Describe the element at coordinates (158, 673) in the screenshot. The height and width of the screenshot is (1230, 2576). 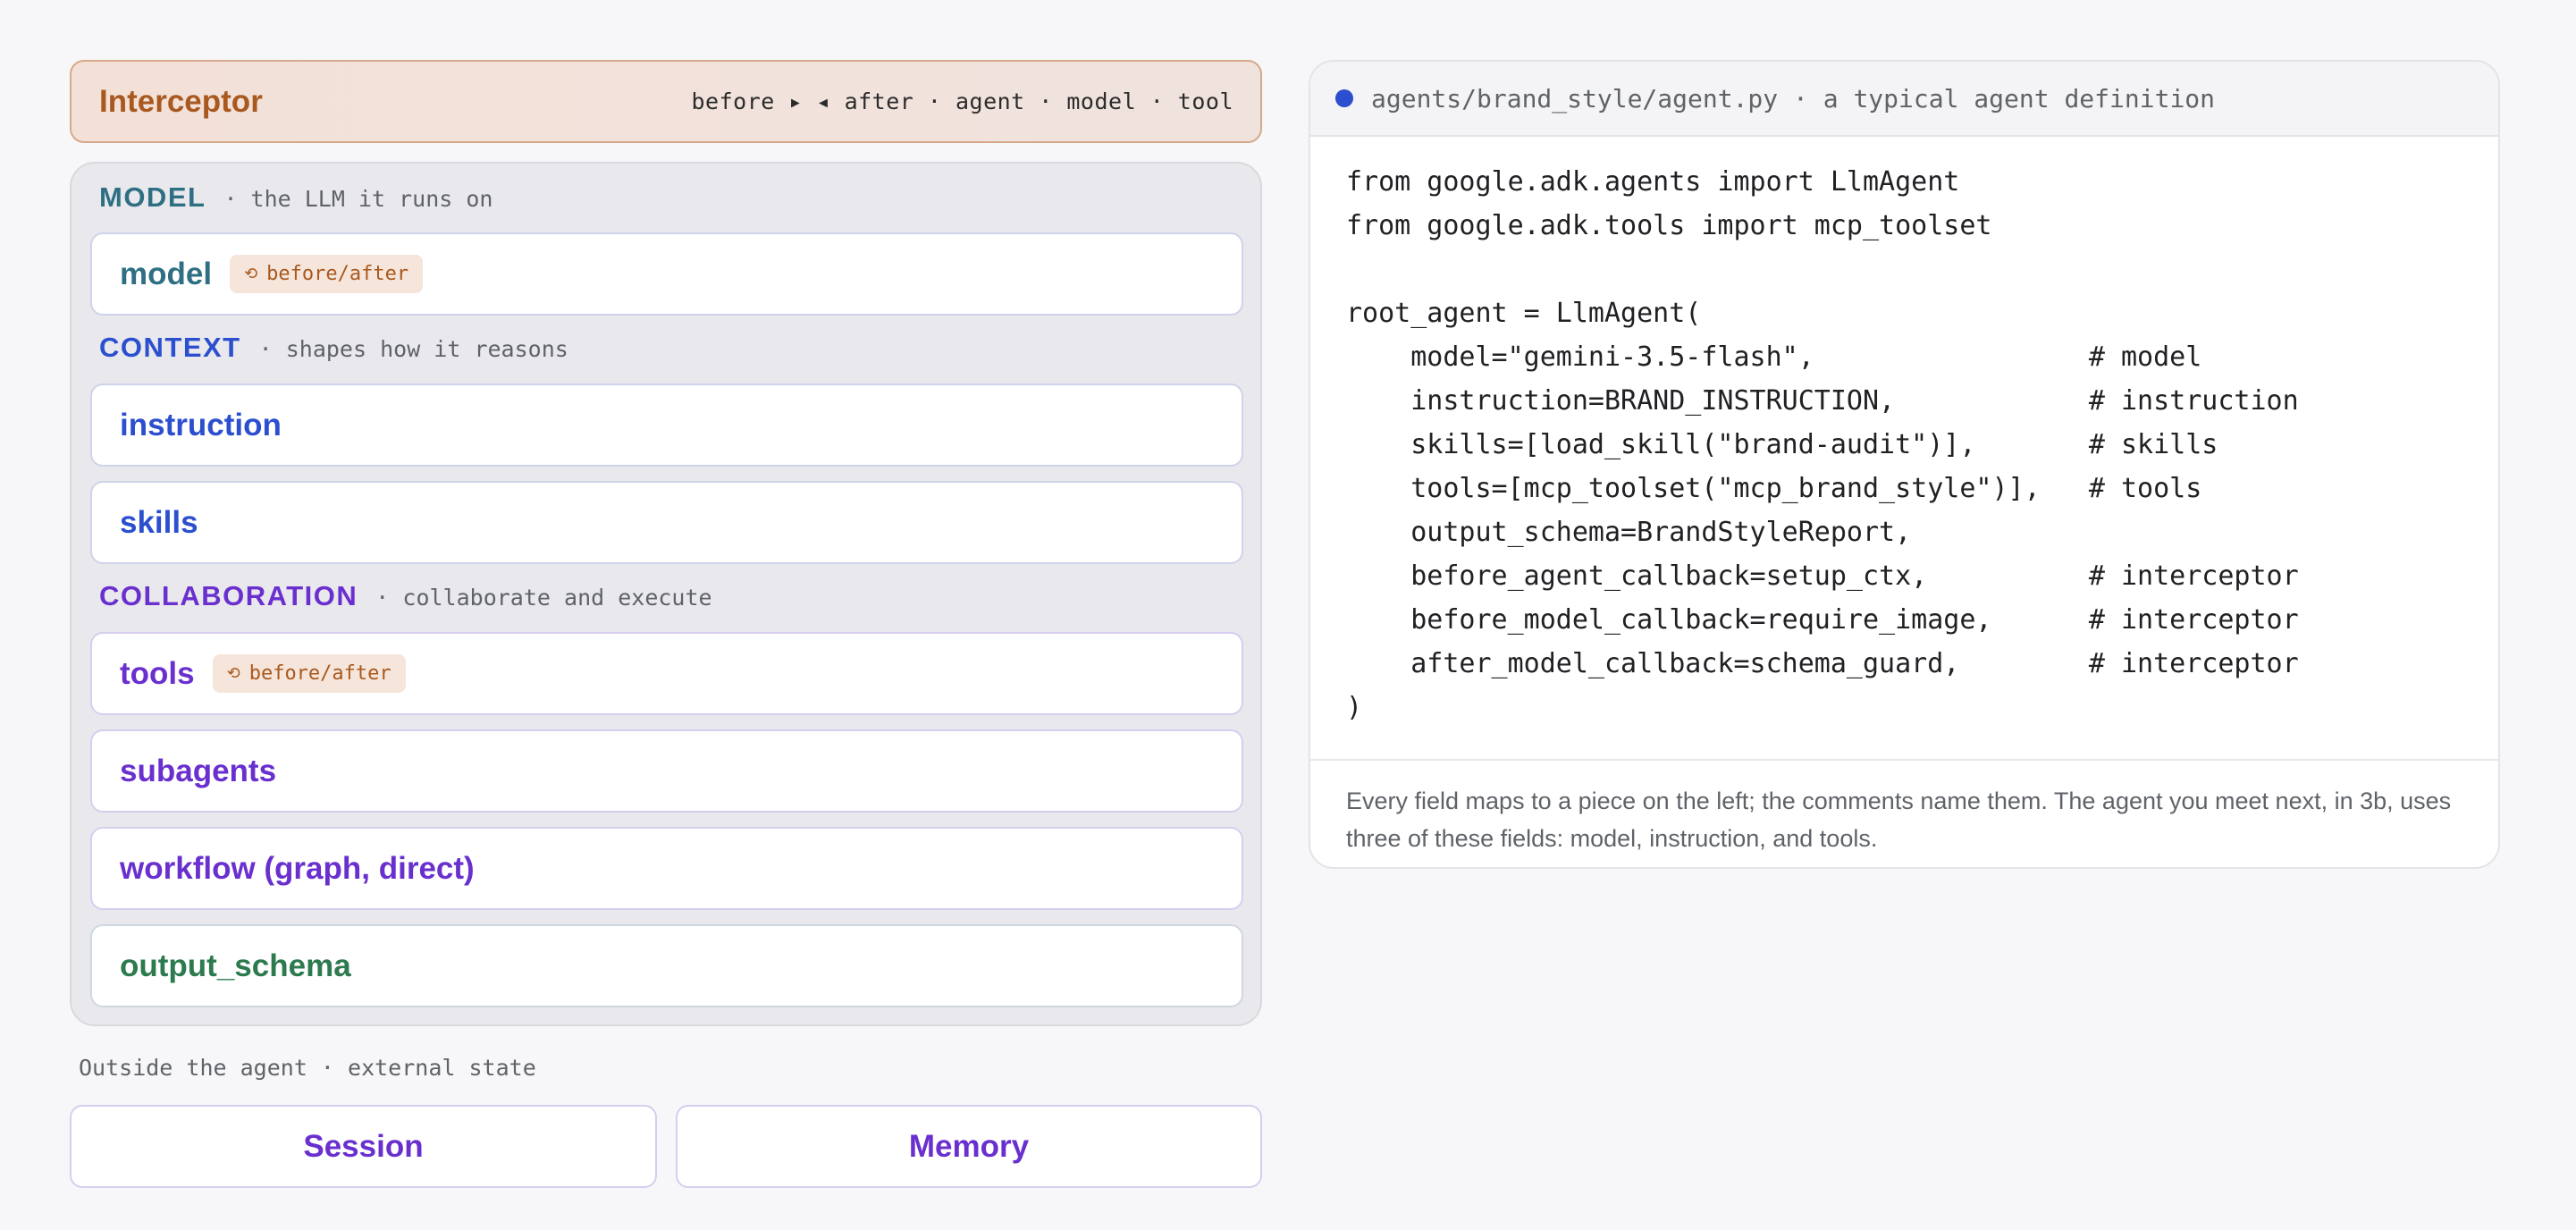
I see `card-tools-name: tools` at that location.